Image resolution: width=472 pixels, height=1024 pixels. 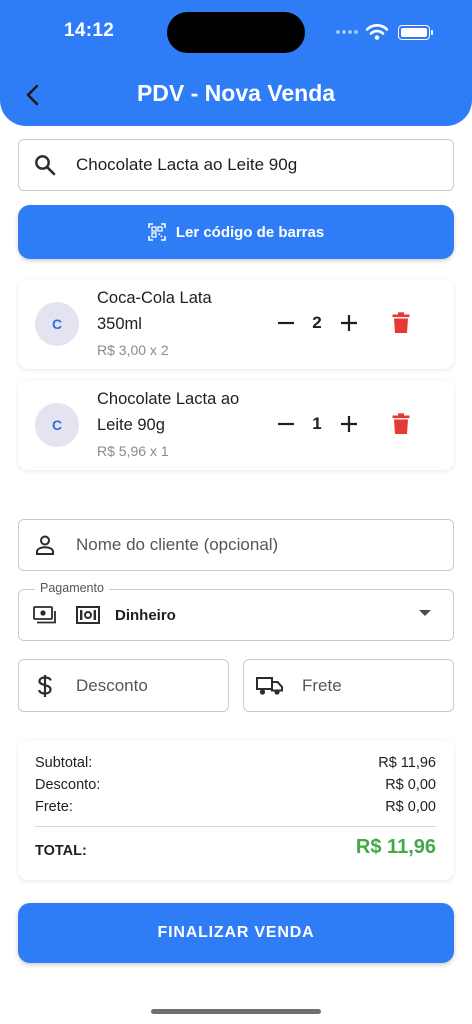 I want to click on status-time: 14:12, so click(x=89, y=30).